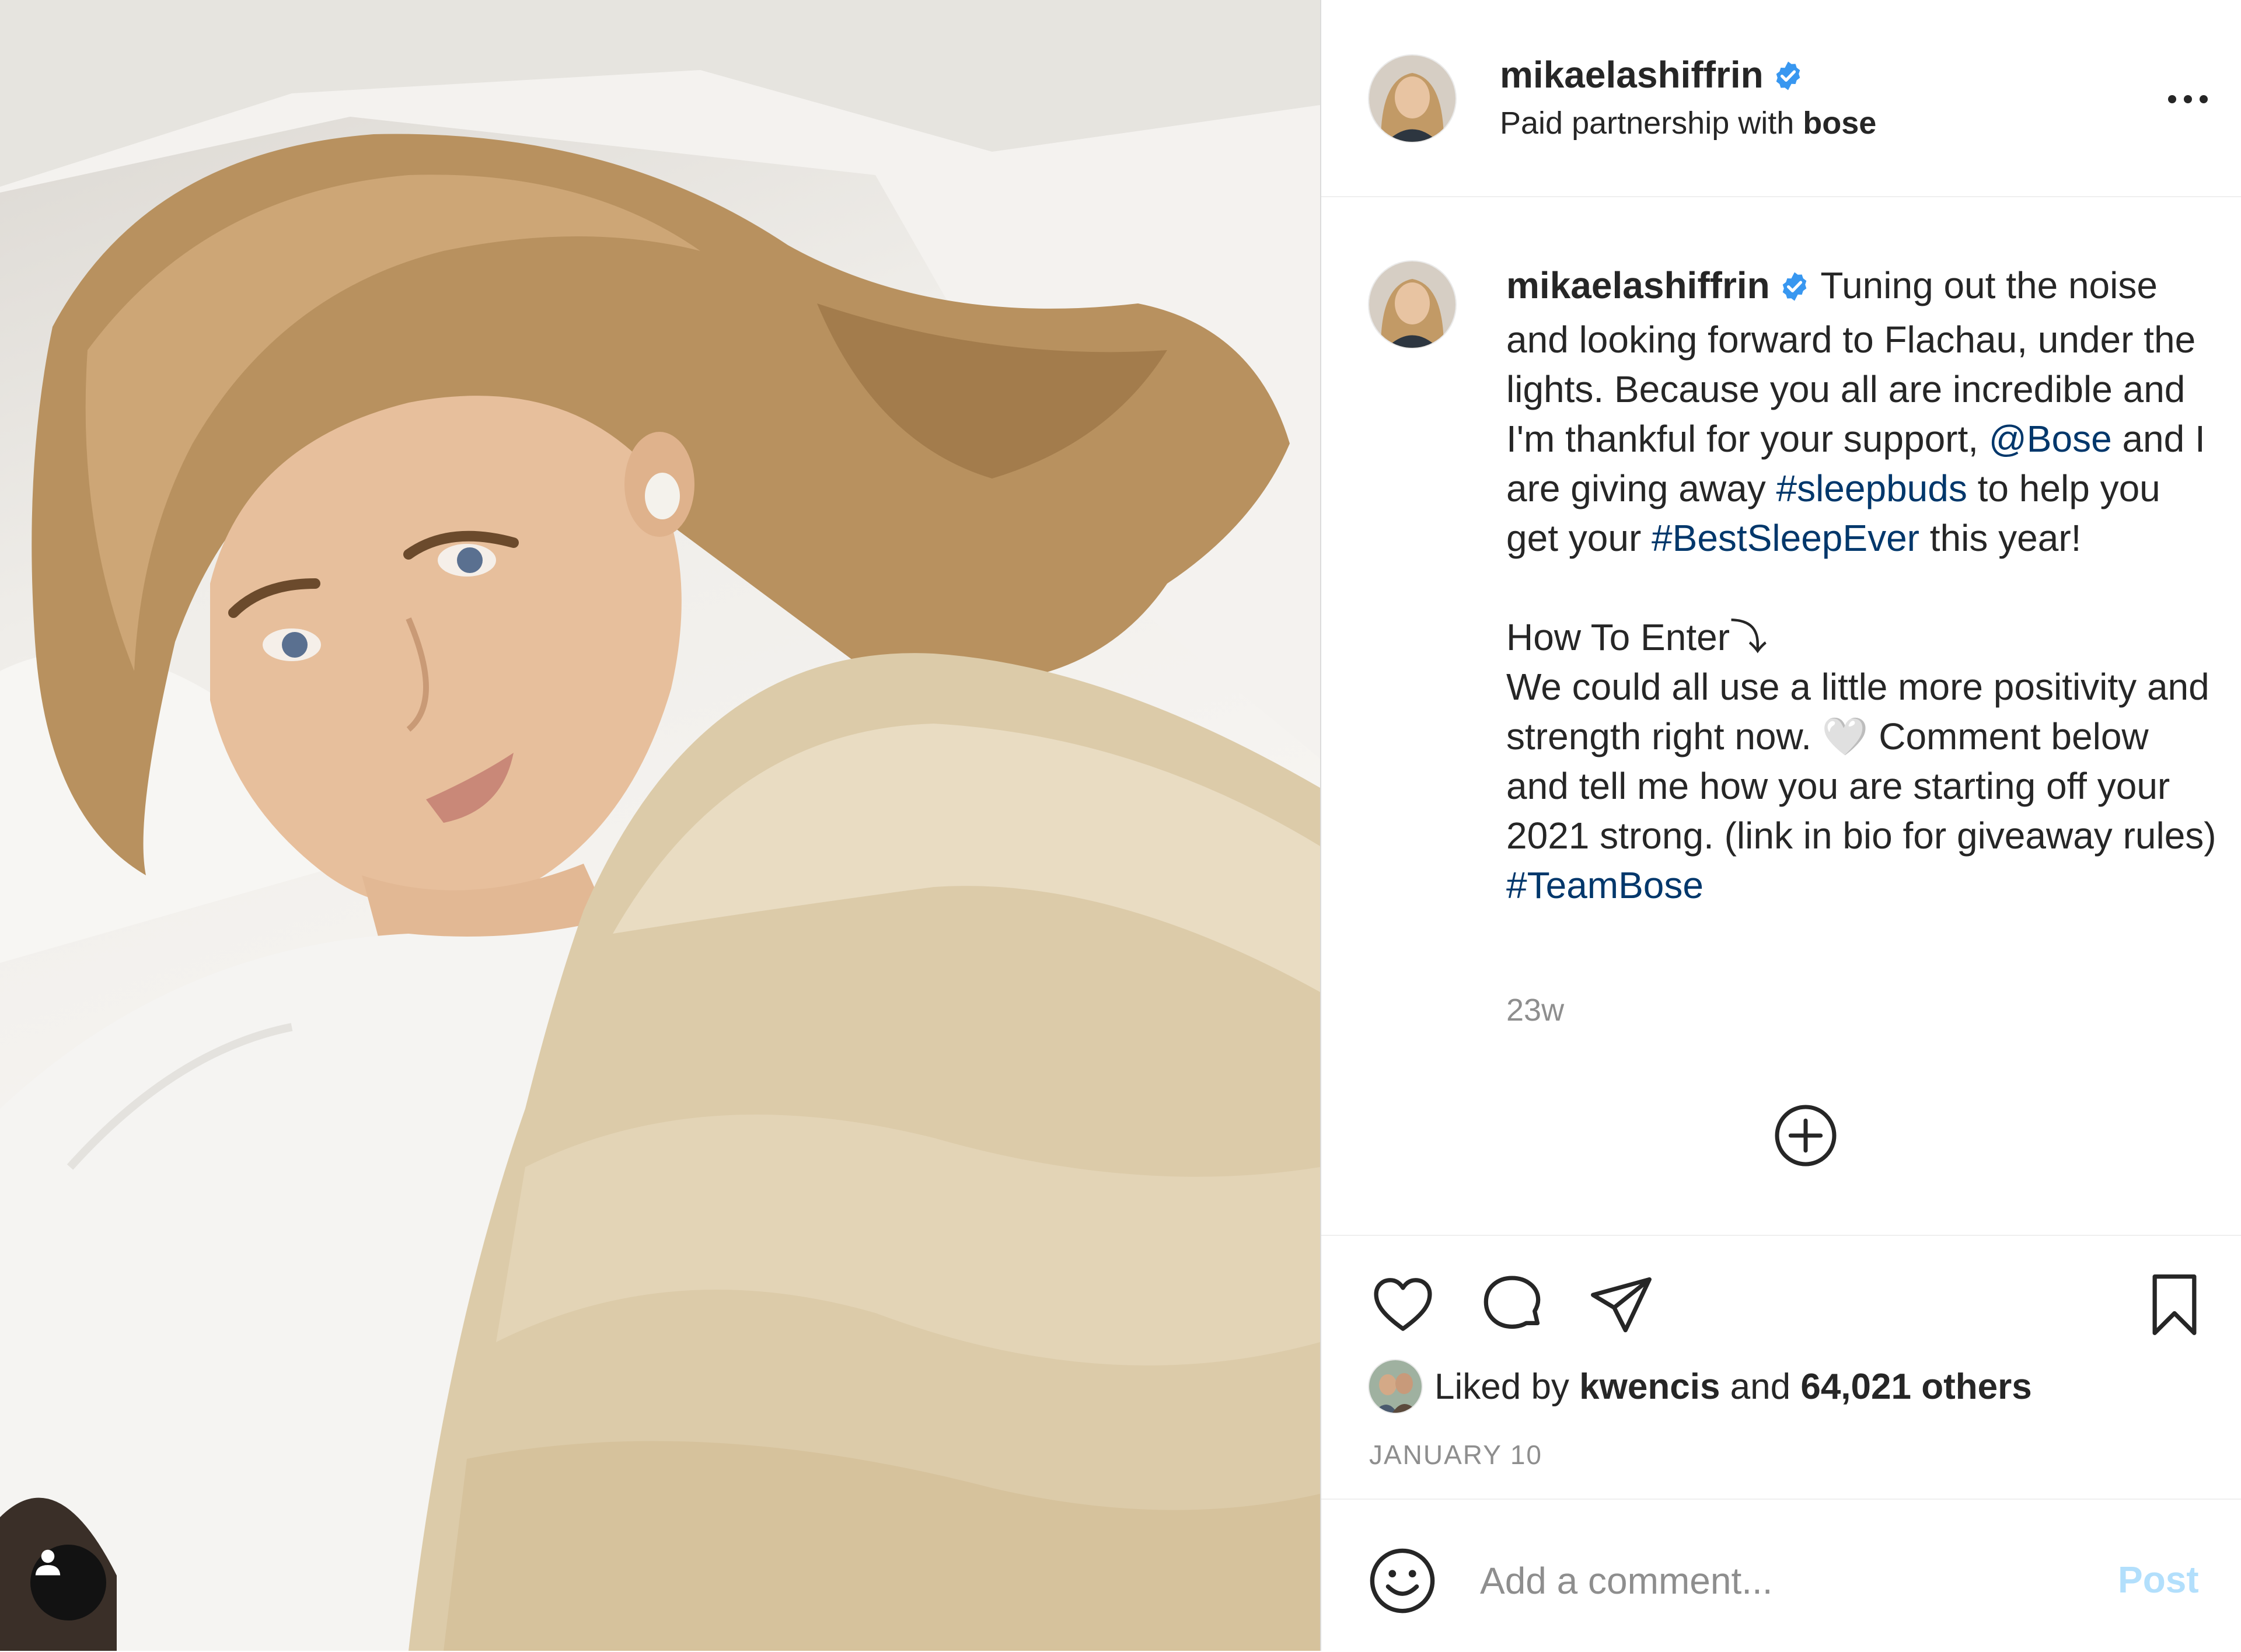 The width and height of the screenshot is (2241, 1652). I want to click on add-comment-bar: Post, so click(1781, 1575).